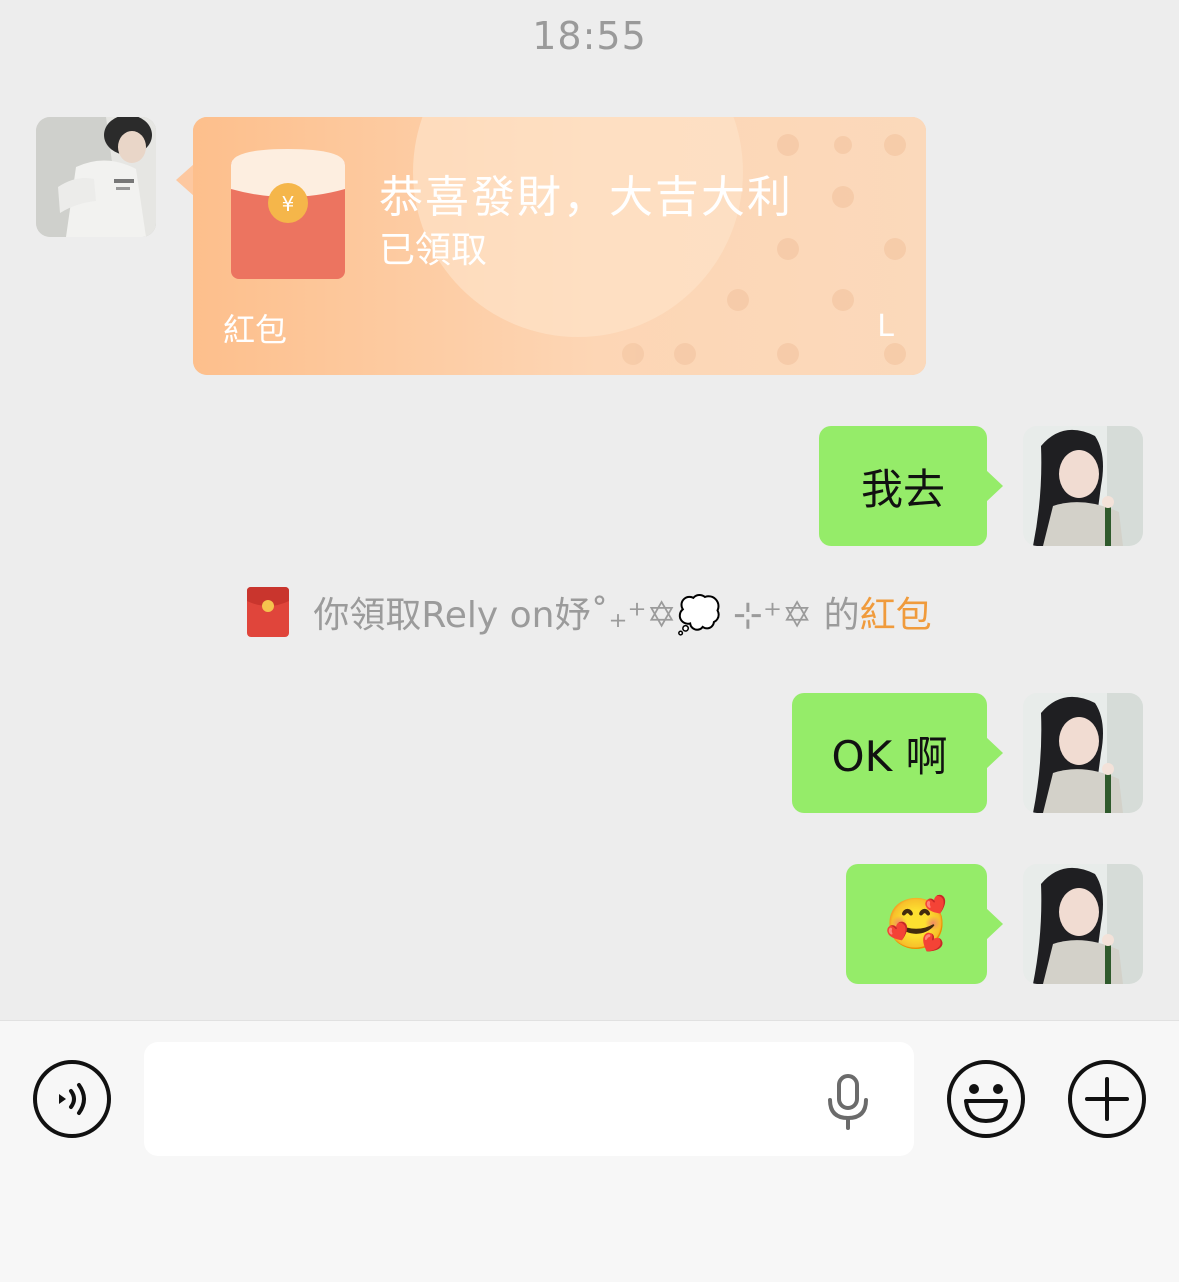  I want to click on packet-corner-mark: L, so click(885, 326).